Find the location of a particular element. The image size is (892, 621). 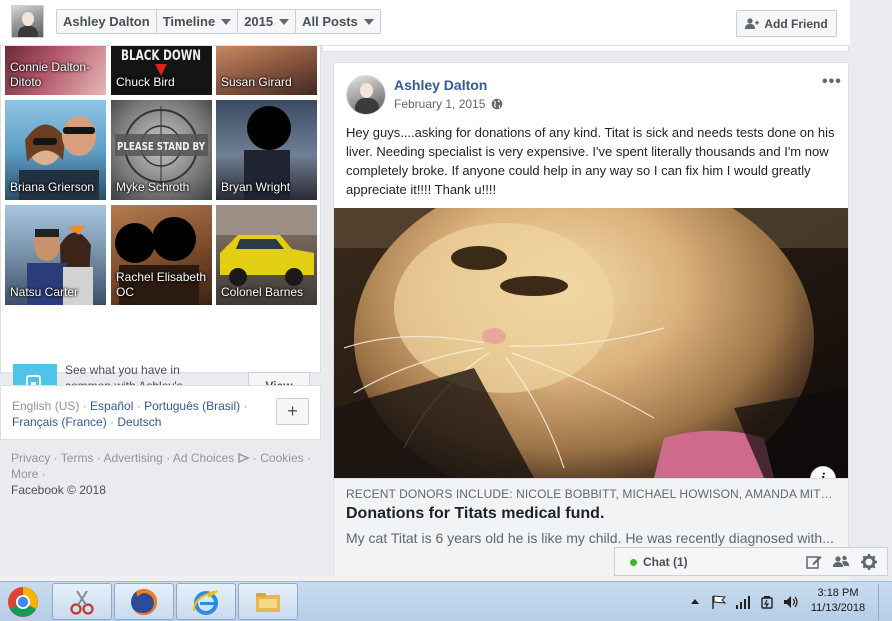

friend-name: Chuck Bird is located at coordinates (145, 82).